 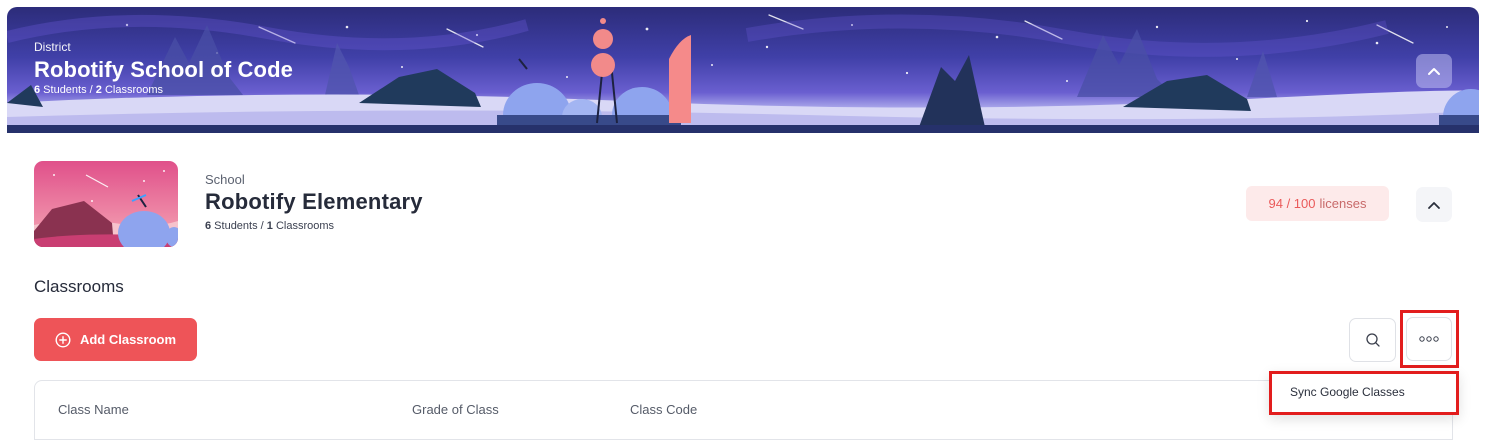 I want to click on add-classroom-button: Add Classroom, so click(x=115, y=339).